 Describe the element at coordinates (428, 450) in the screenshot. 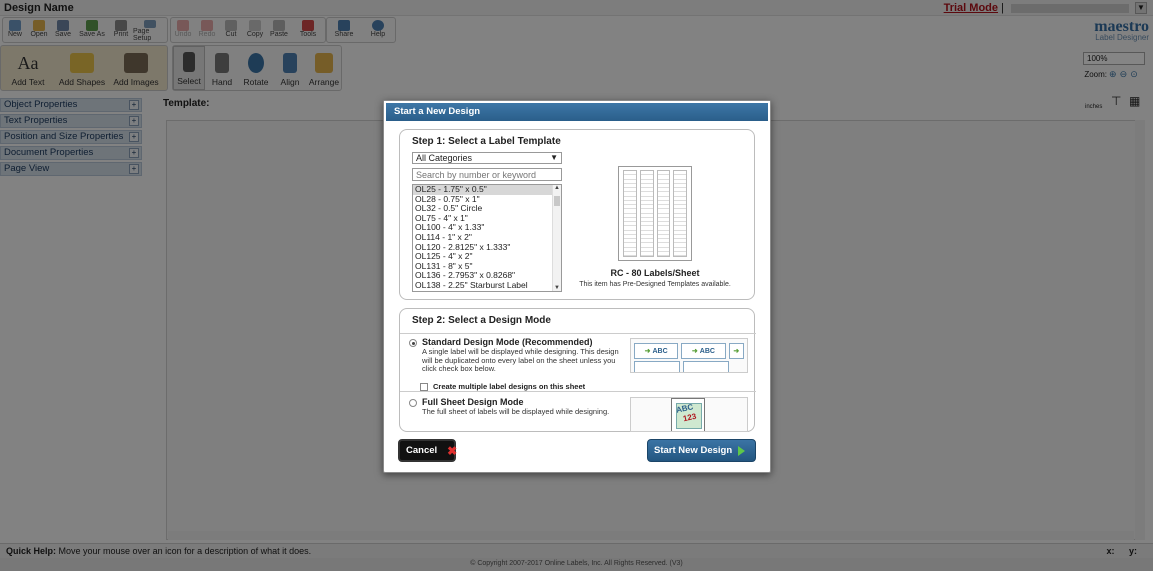

I see `cancel-button: Cancel ✖` at that location.